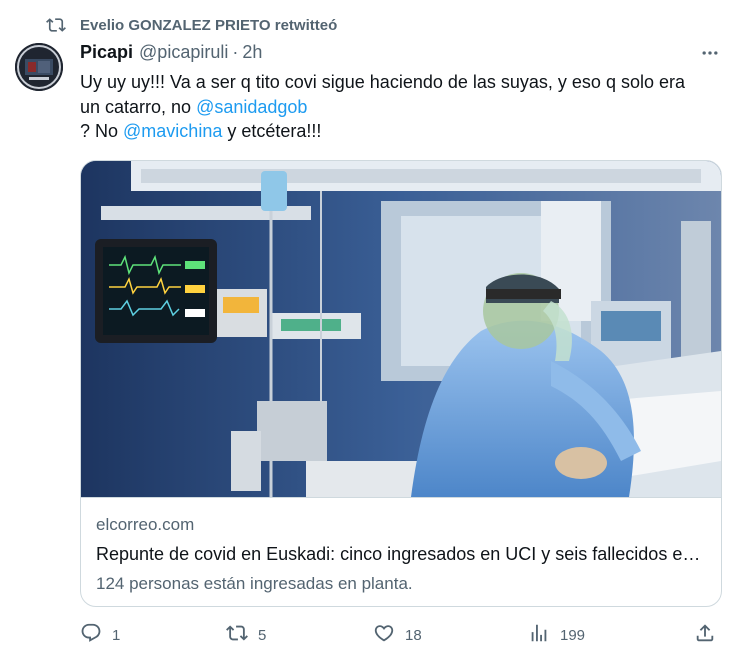 This screenshot has height=662, width=744. What do you see at coordinates (539, 635) in the screenshot?
I see `views-icon` at bounding box center [539, 635].